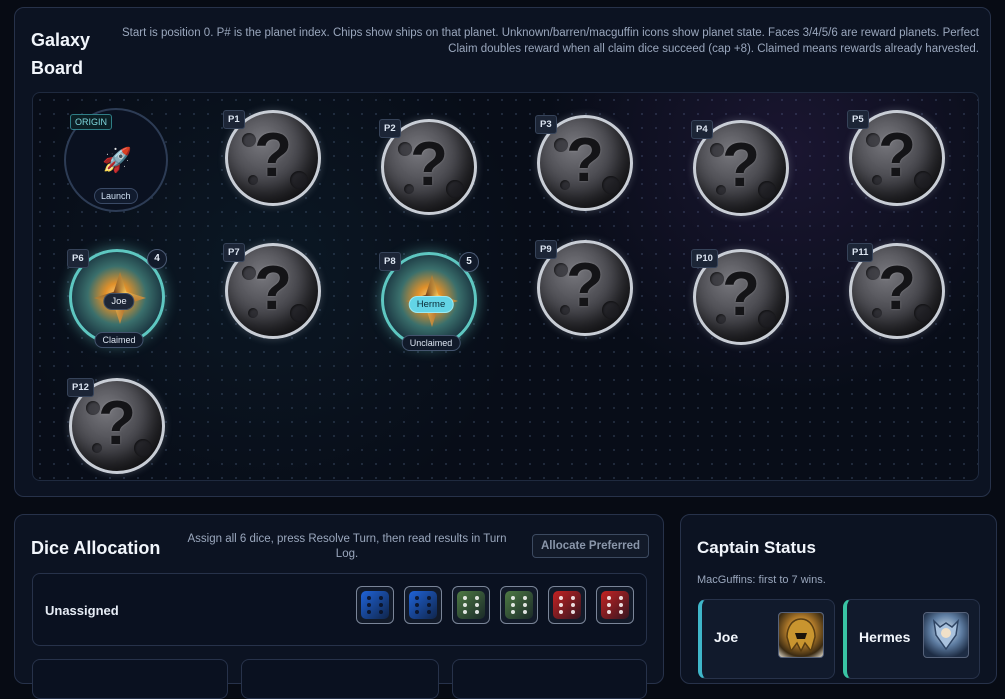  What do you see at coordinates (119, 301) in the screenshot?
I see `ship-chip-joe: Joe` at bounding box center [119, 301].